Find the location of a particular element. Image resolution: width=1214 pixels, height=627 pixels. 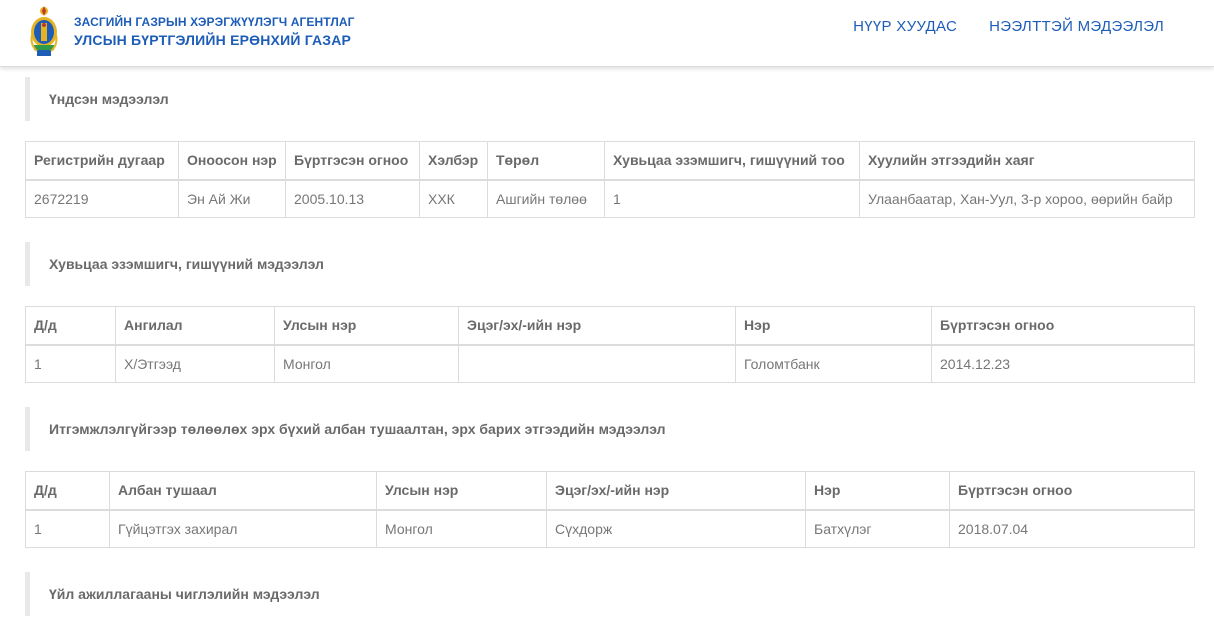

table-cell: Голомтбанк is located at coordinates (833, 363).